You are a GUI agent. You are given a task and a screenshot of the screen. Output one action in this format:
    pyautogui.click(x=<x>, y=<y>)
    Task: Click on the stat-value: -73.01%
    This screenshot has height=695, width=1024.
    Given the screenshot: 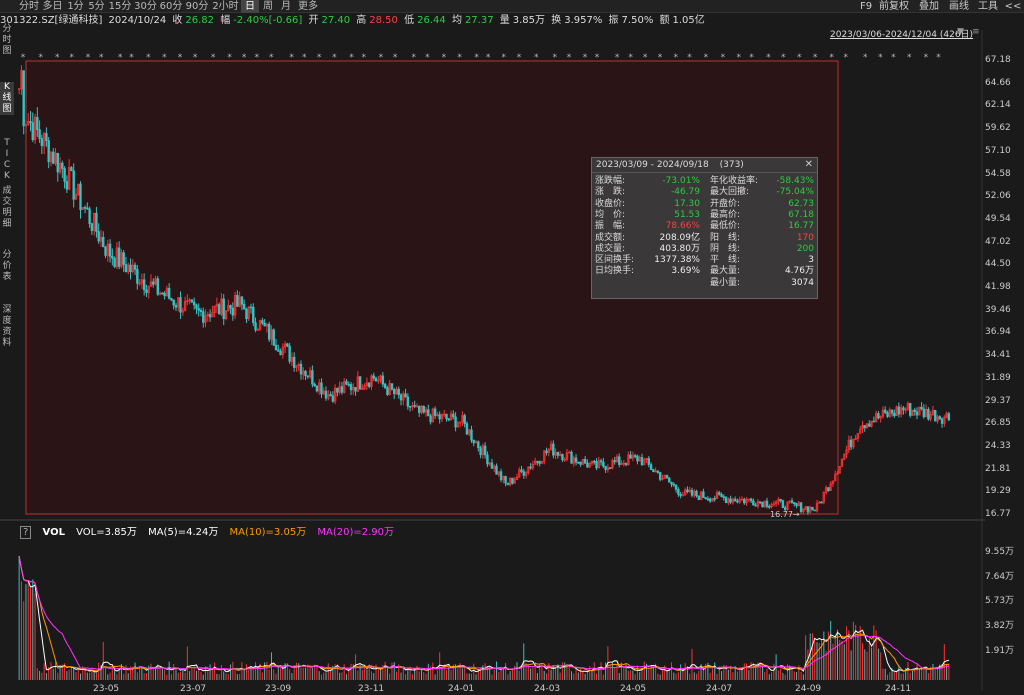 What is the action you would take?
    pyautogui.click(x=681, y=181)
    